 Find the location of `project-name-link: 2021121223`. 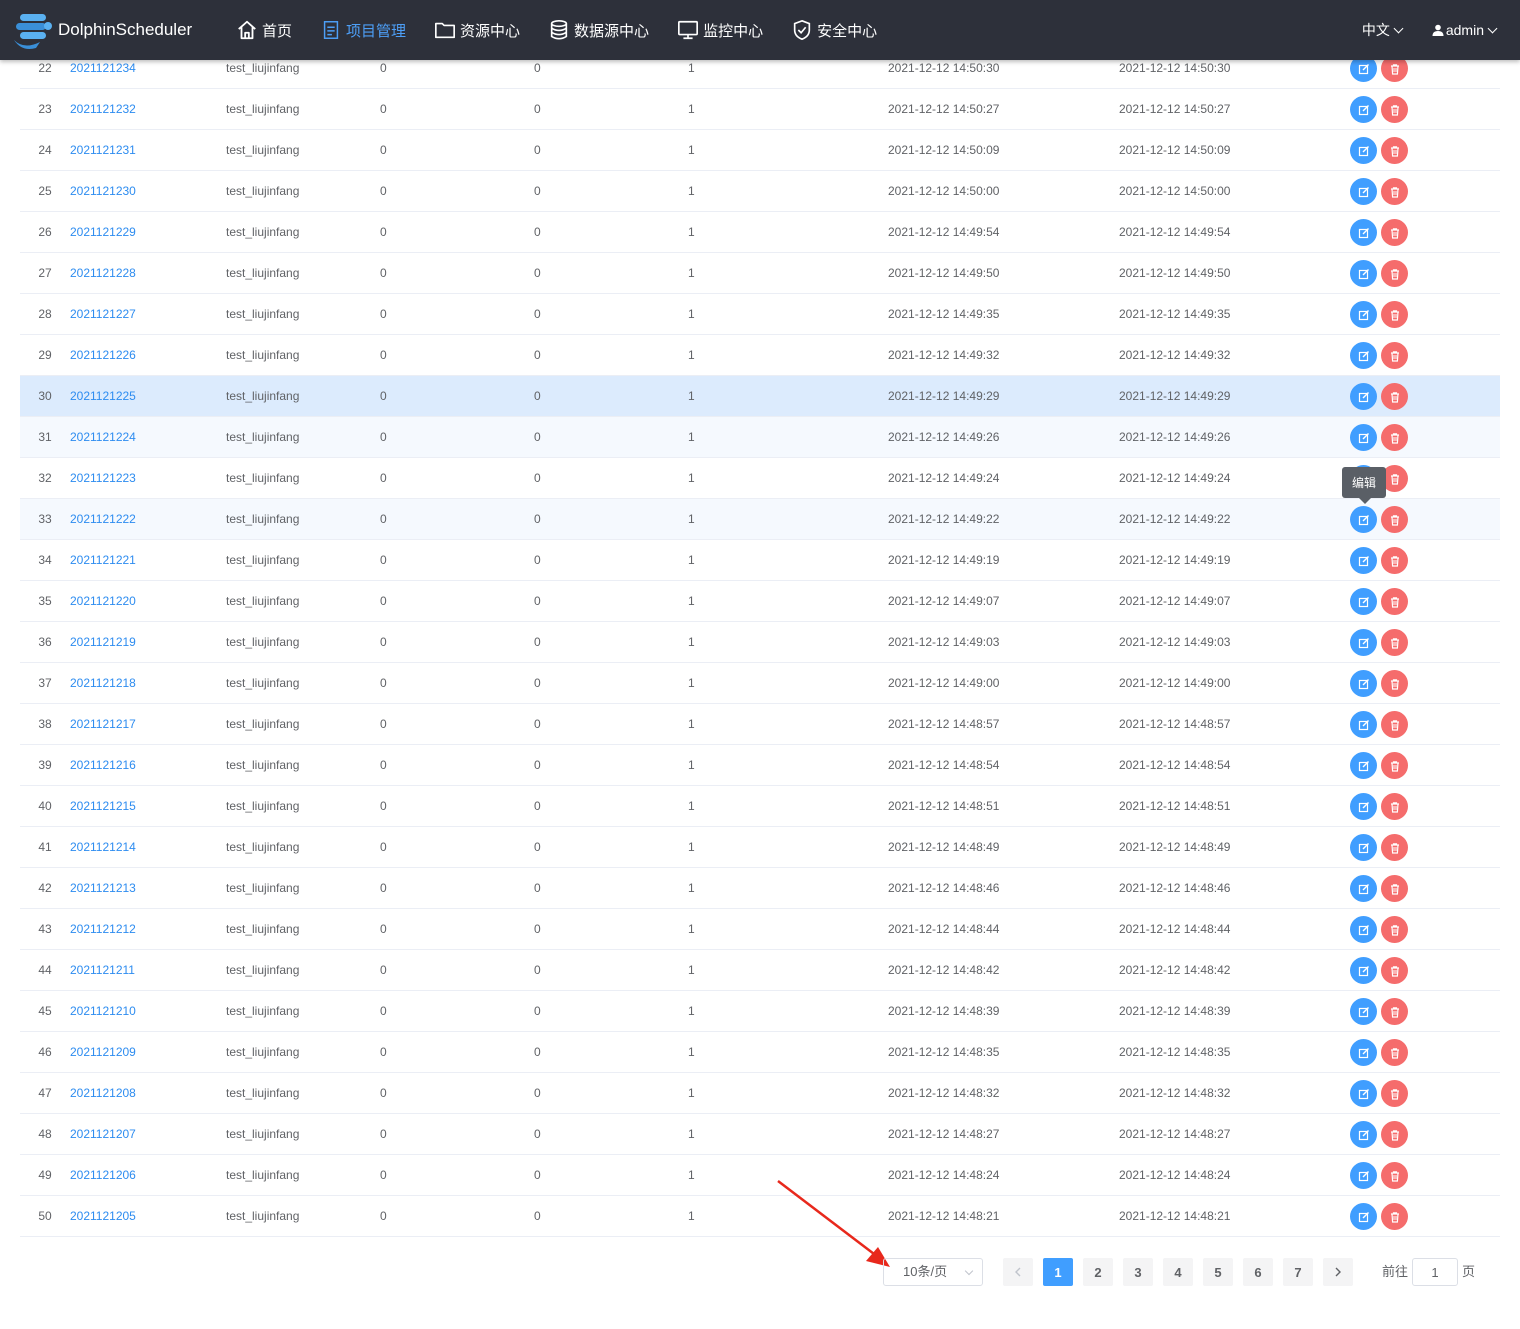

project-name-link: 2021121223 is located at coordinates (103, 478).